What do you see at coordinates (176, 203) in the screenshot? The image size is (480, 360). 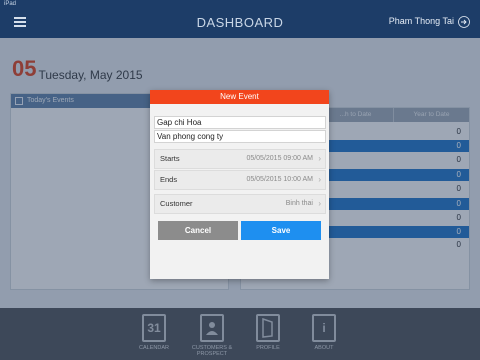 I see `customer-label: Customer` at bounding box center [176, 203].